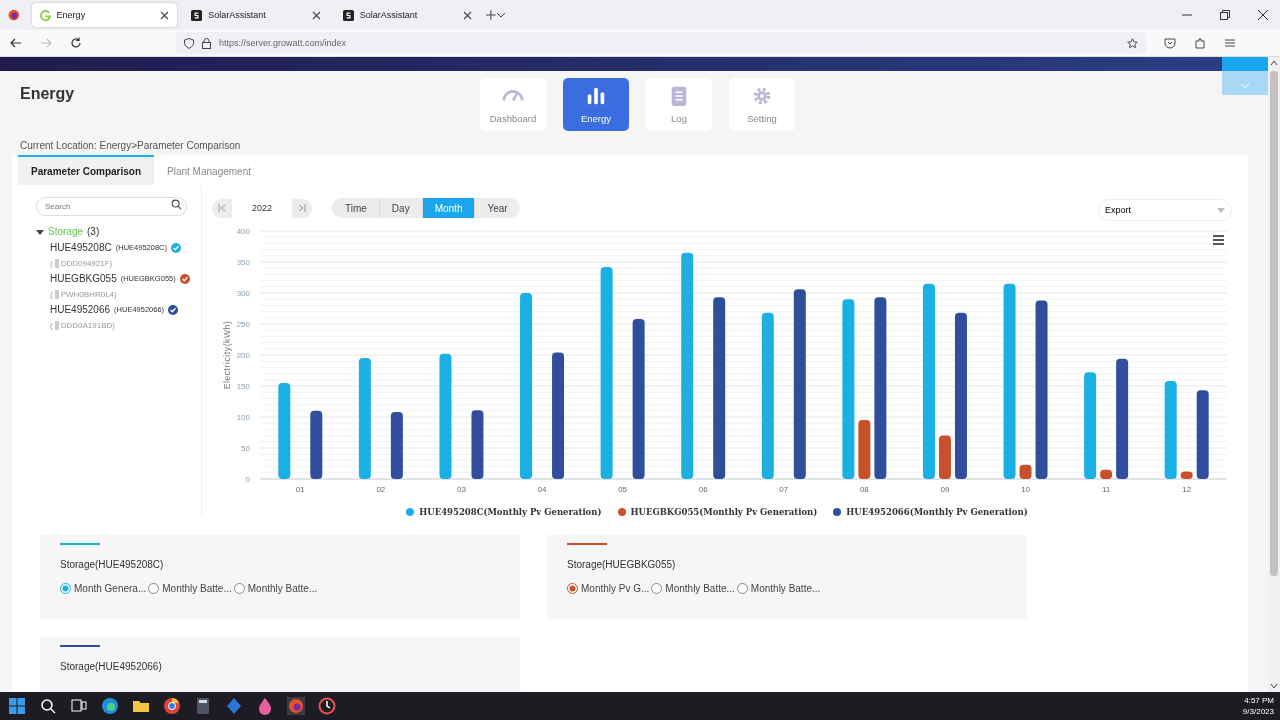  I want to click on period-tab: Time, so click(355, 208).